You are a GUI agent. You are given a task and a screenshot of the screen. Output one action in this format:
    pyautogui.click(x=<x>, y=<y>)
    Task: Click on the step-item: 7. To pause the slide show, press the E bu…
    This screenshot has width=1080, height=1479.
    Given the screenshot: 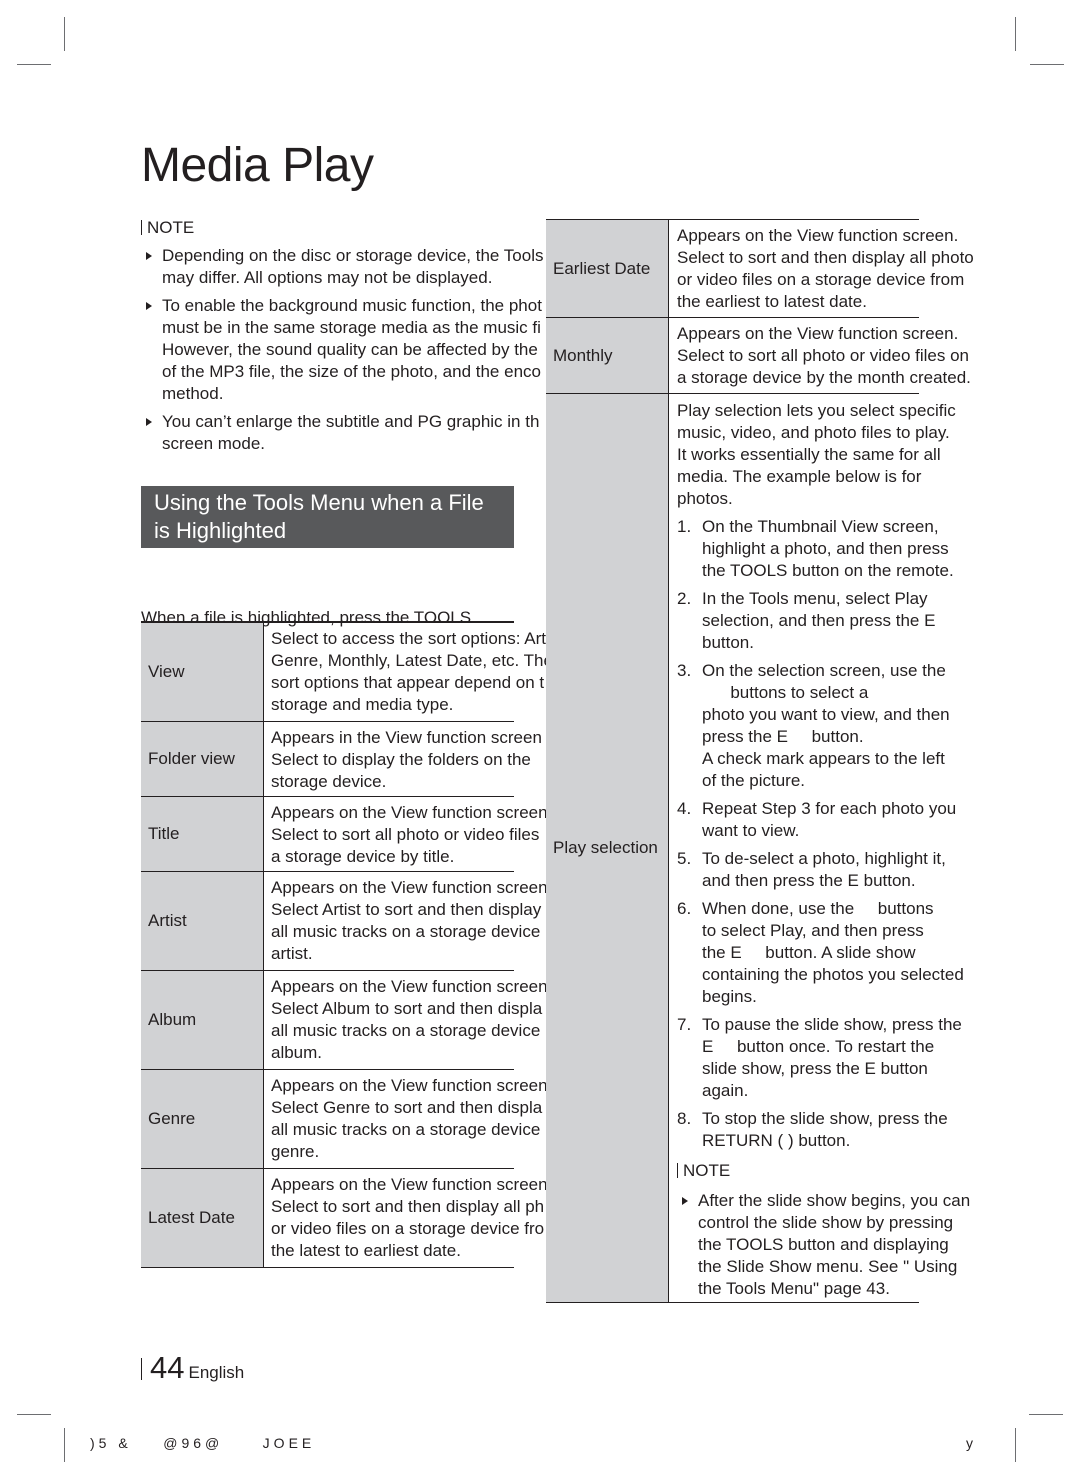 What is the action you would take?
    pyautogui.click(x=819, y=1058)
    